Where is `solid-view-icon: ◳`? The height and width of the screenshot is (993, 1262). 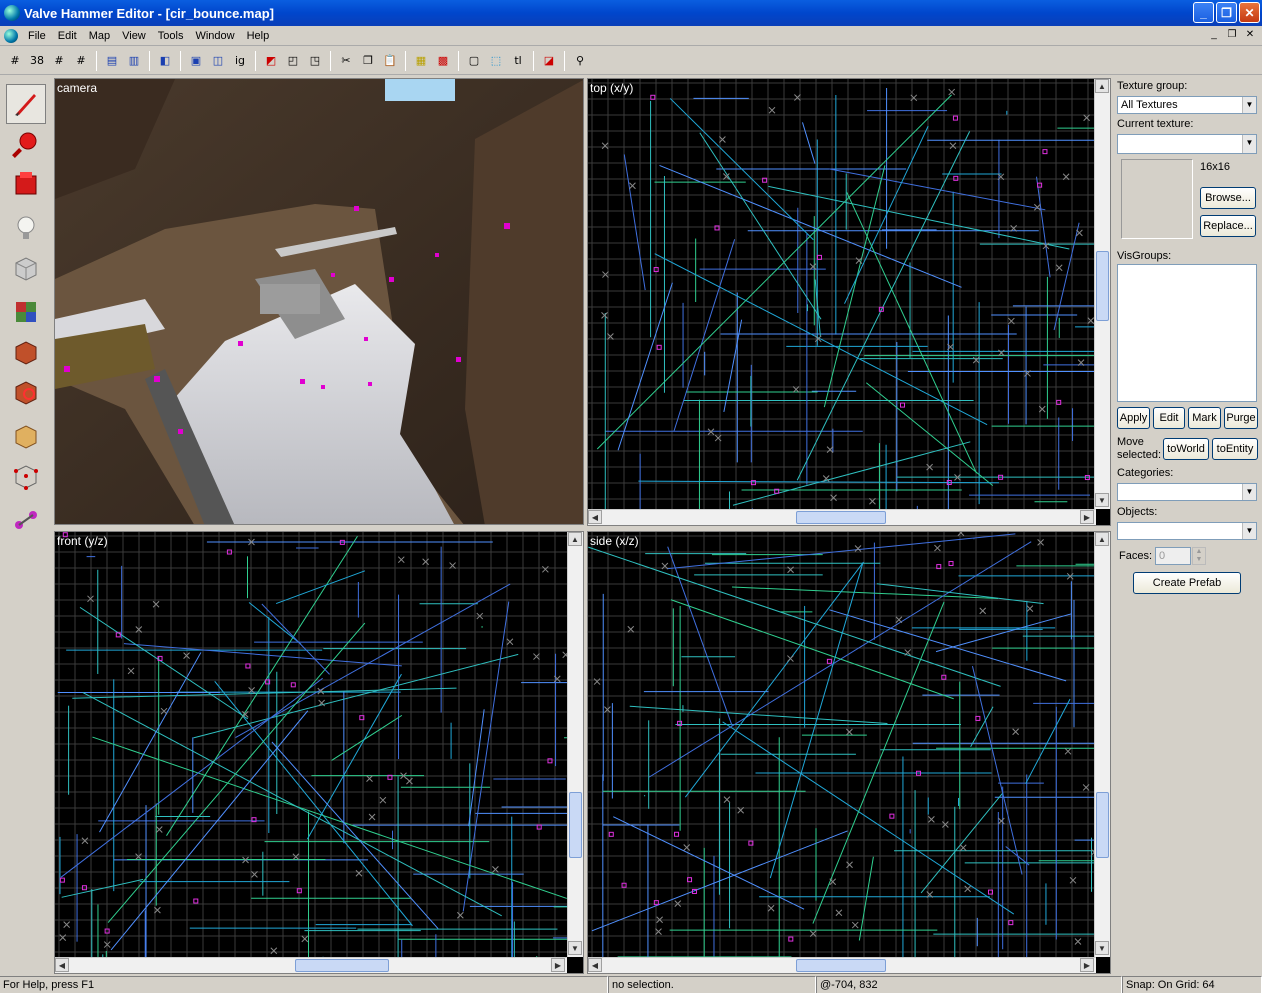 solid-view-icon: ◳ is located at coordinates (315, 61).